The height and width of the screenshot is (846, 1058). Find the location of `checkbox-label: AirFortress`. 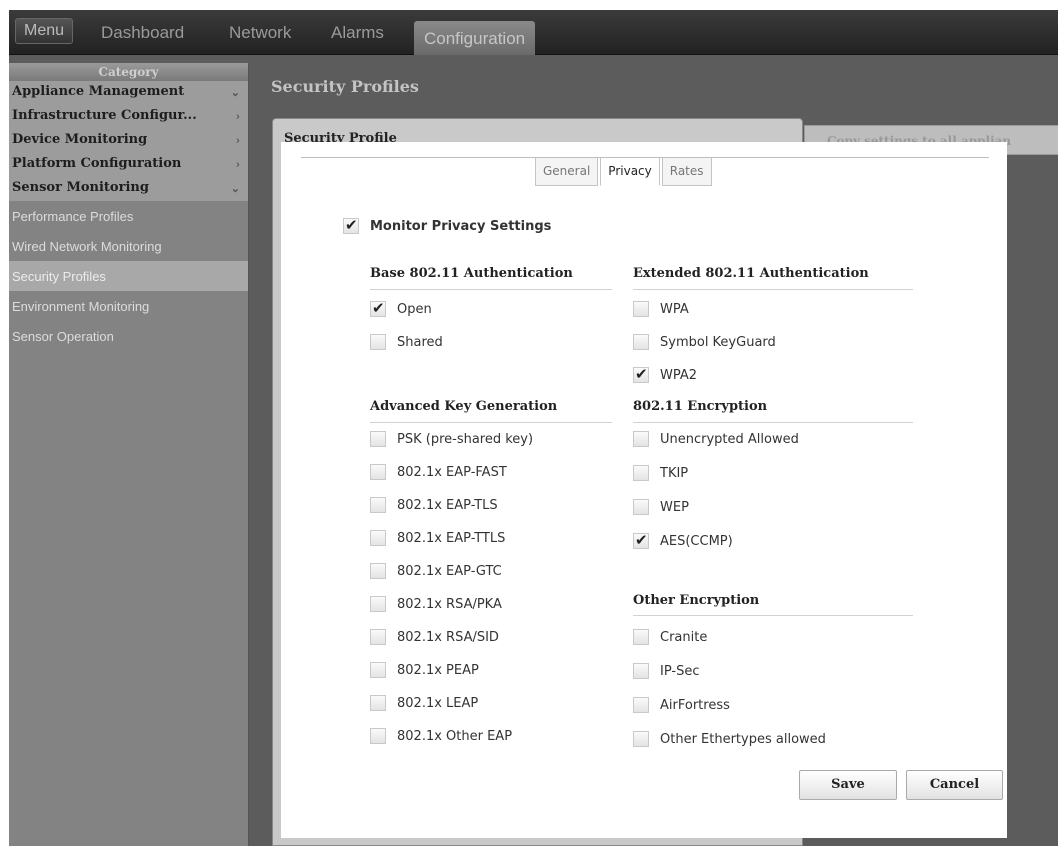

checkbox-label: AirFortress is located at coordinates (695, 705).